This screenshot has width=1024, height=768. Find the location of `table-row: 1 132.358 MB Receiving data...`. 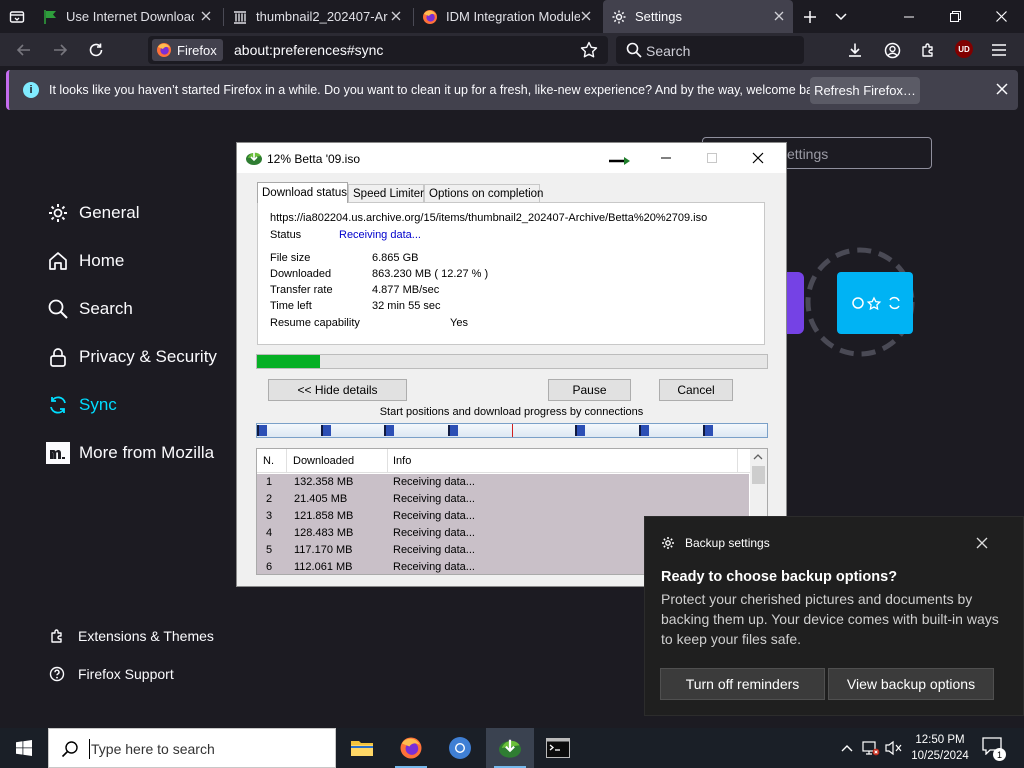

table-row: 1 132.358 MB Receiving data... is located at coordinates (503, 482).